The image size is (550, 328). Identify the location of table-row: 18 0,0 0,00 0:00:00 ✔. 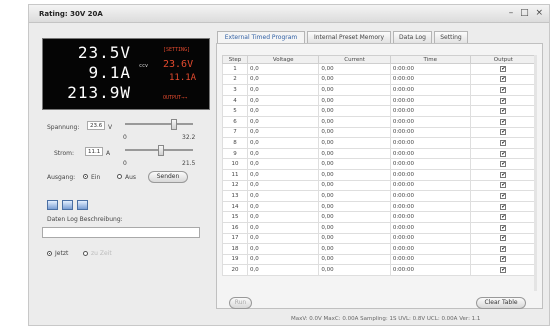
(380, 249).